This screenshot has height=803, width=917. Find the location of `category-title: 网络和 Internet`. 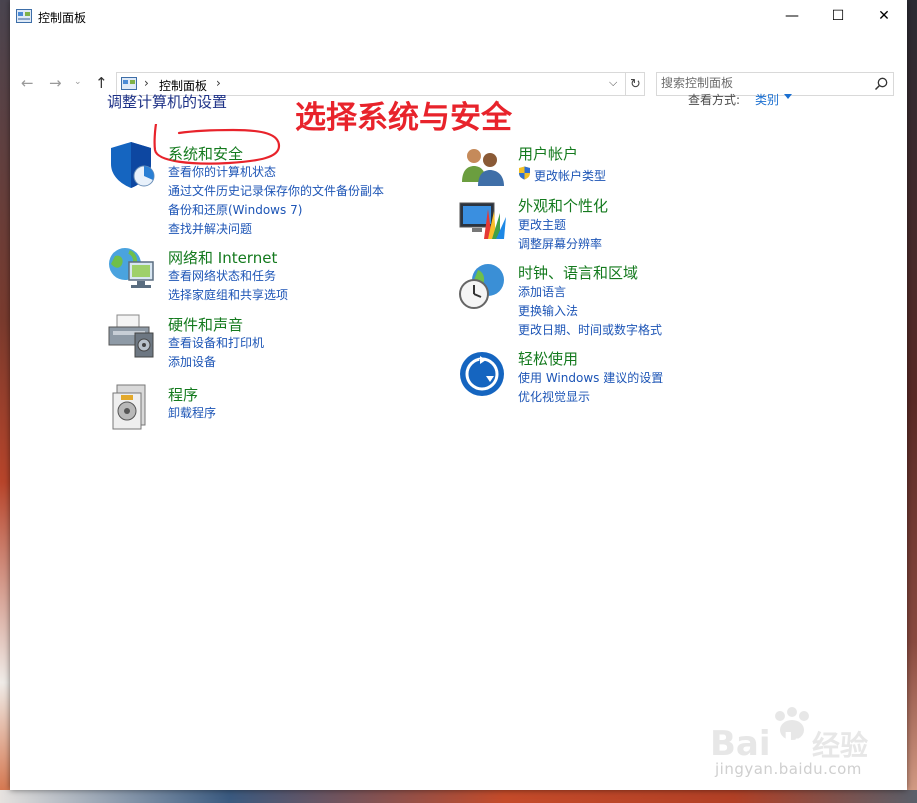

category-title: 网络和 Internet is located at coordinates (222, 257).